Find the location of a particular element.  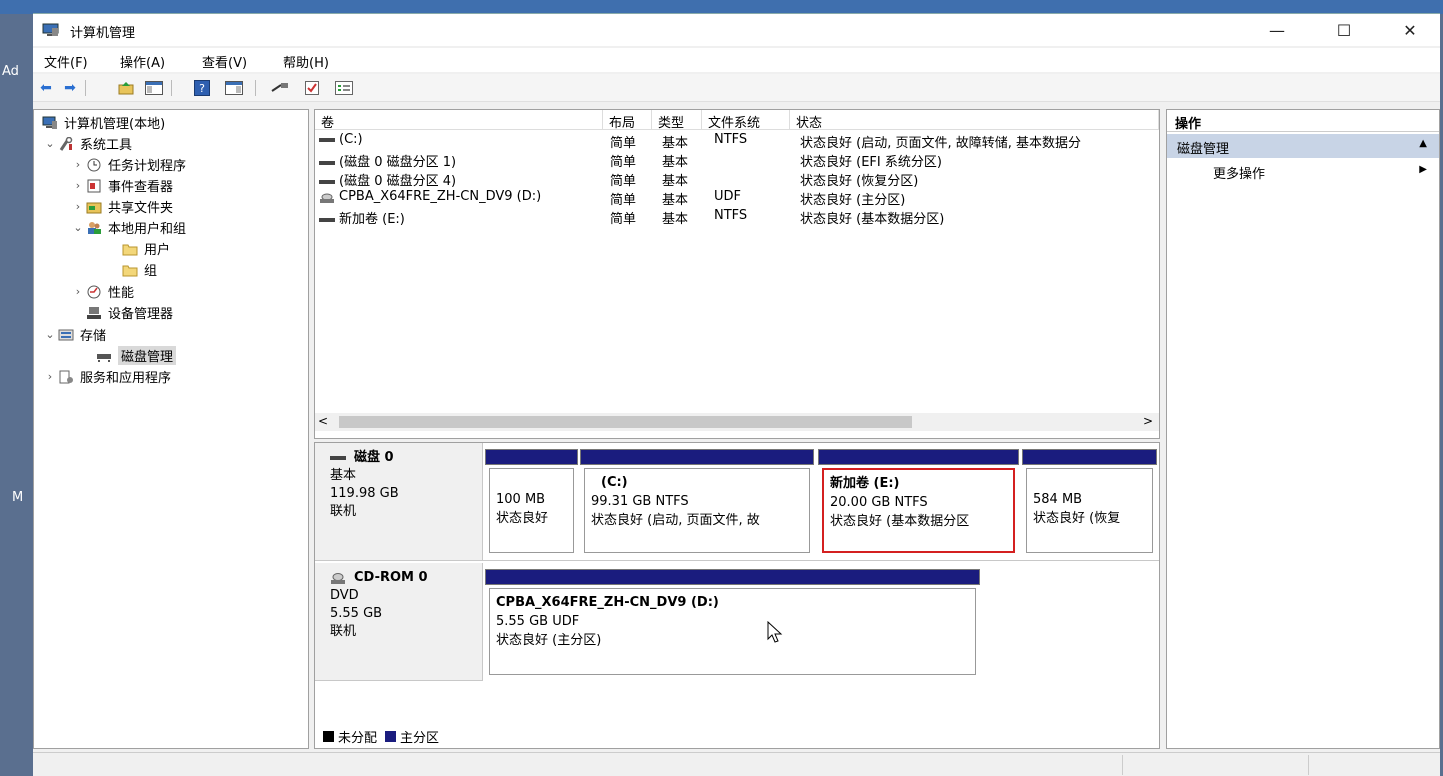

menu-file: 文件(F) is located at coordinates (66, 61).